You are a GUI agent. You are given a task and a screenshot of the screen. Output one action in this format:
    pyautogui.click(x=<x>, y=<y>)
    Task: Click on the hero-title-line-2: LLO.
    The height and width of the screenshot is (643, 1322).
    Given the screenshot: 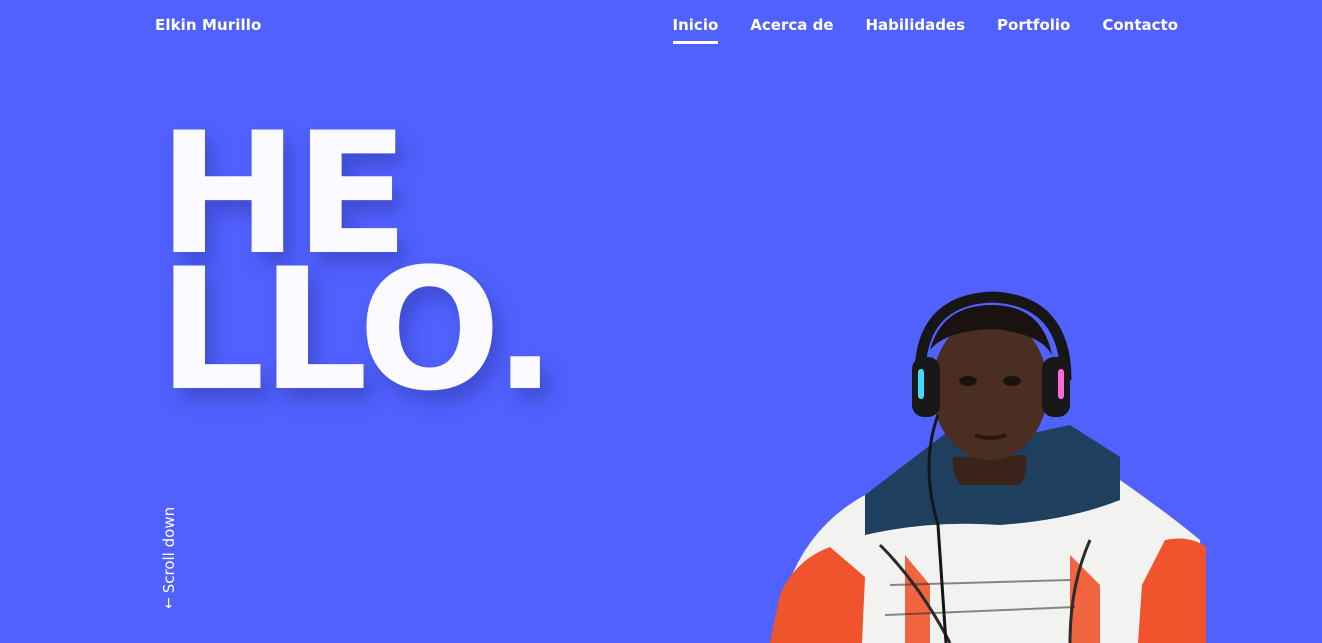 What is the action you would take?
    pyautogui.click(x=357, y=330)
    